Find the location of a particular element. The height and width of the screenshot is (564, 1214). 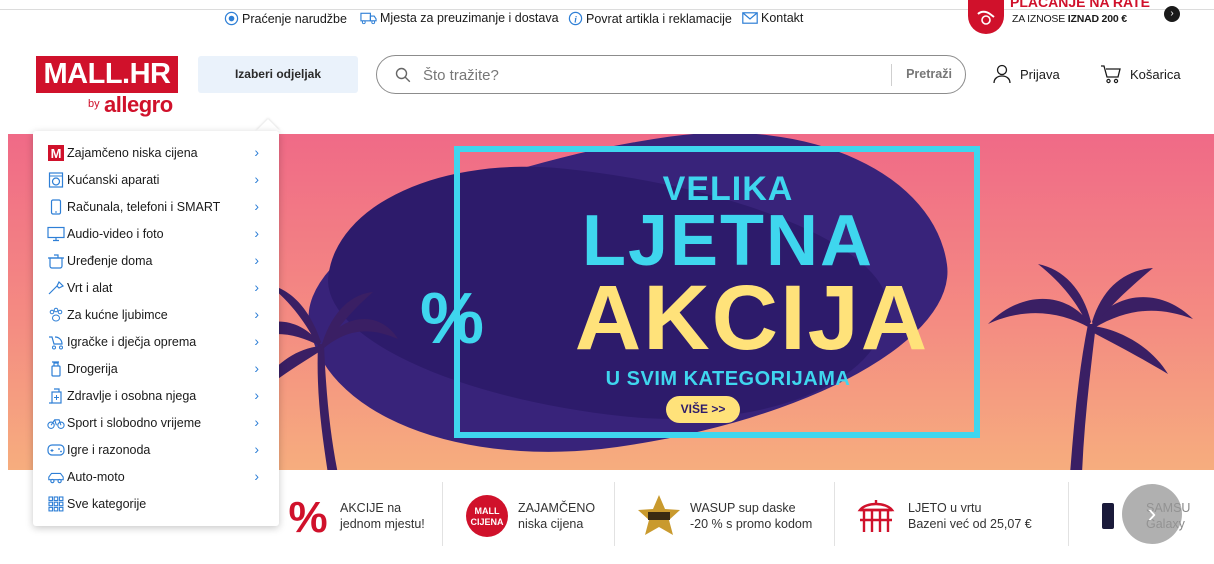

menu-item-label: Audio-video i foto is located at coordinates (115, 234).